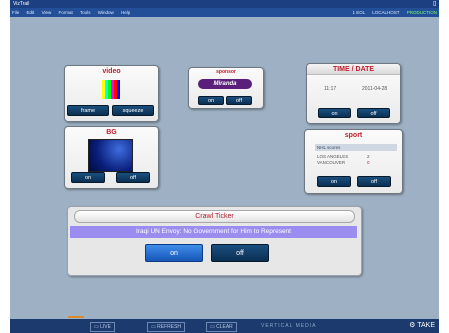  I want to click on crawl-ticker-title: Crawl Ticker, so click(214, 216).